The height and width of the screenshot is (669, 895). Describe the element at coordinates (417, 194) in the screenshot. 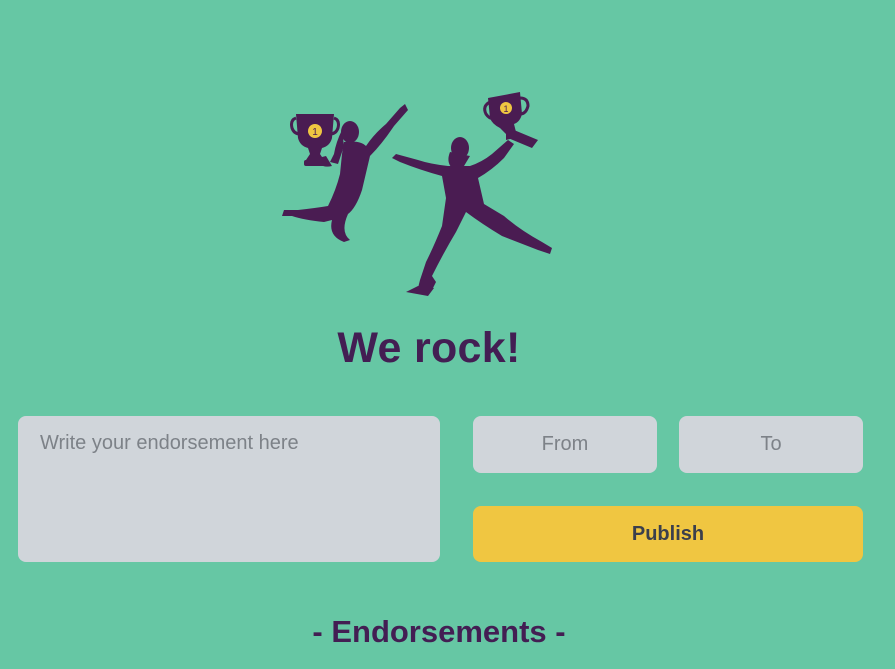

I see `trophy-celebration-icon: 1 1` at that location.